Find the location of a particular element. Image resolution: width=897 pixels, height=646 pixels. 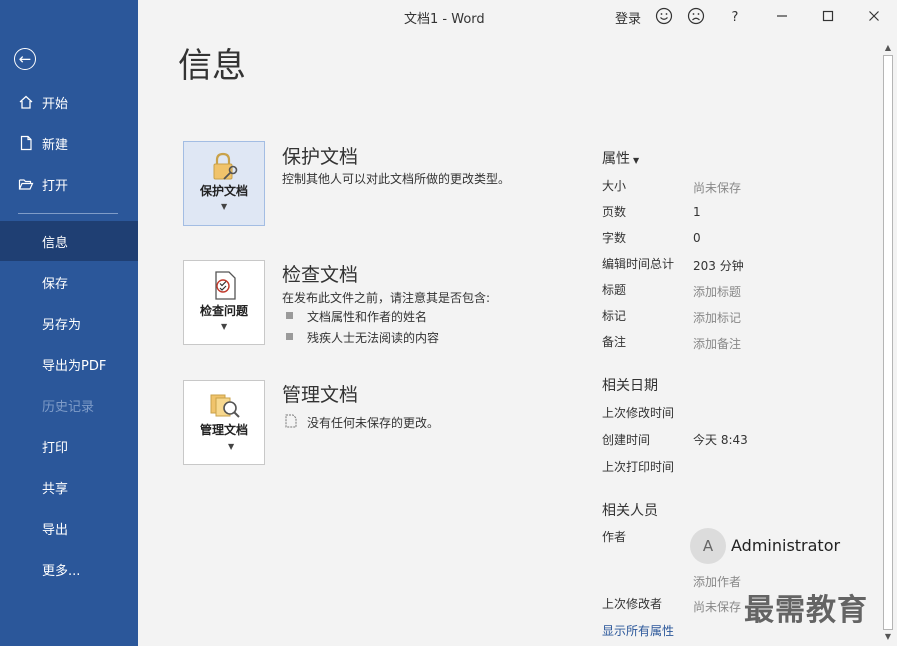

sidebar-item-export-pdf: 导出为PDF is located at coordinates (69, 364).